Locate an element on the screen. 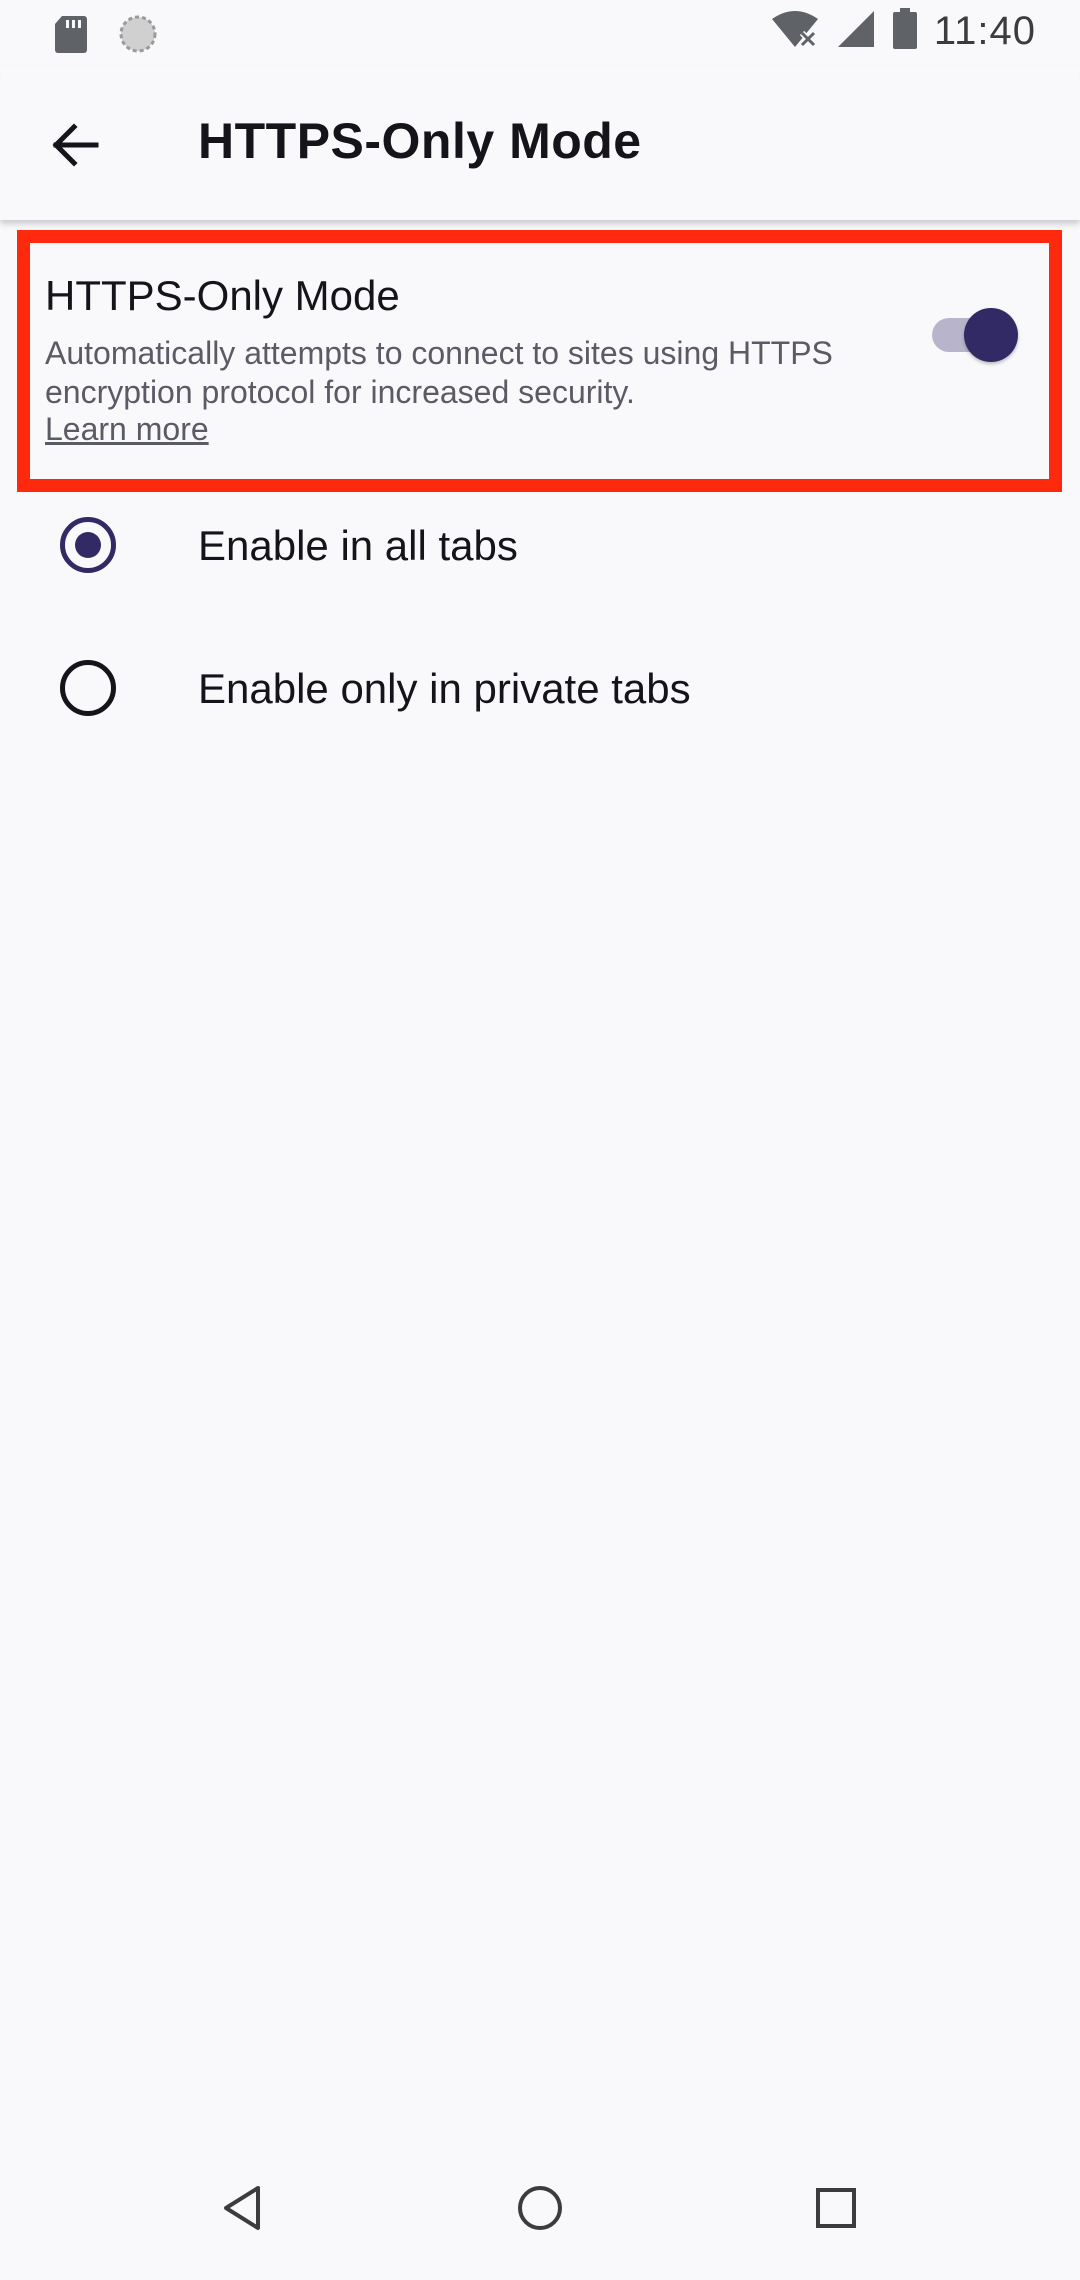 This screenshot has width=1080, height=2280. https-only-toggle is located at coordinates (978, 335).